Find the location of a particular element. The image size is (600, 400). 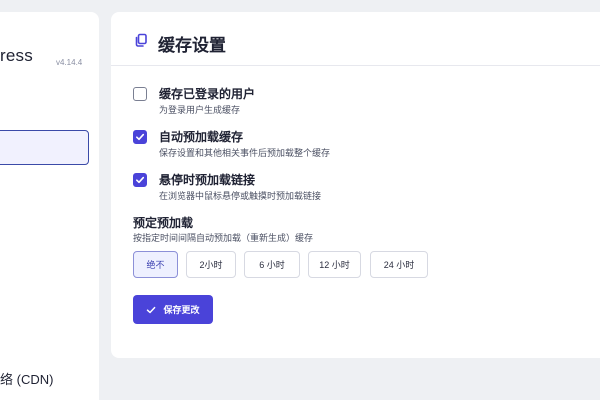

save-changes-button: 保存更改 is located at coordinates (173, 309).